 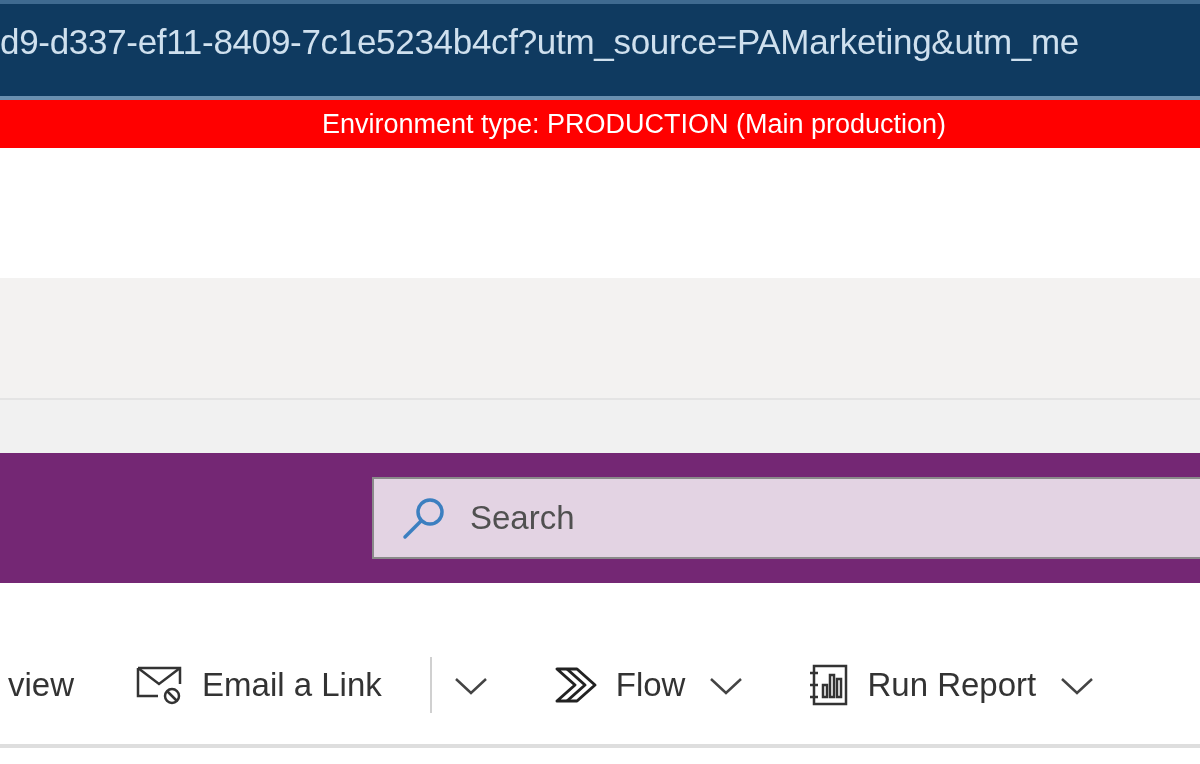 I want to click on view-text: view, so click(x=41, y=685).